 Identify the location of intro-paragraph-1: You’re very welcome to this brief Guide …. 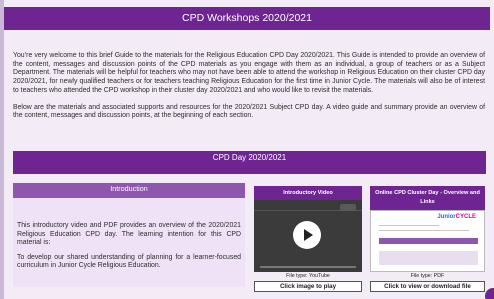
(249, 73).